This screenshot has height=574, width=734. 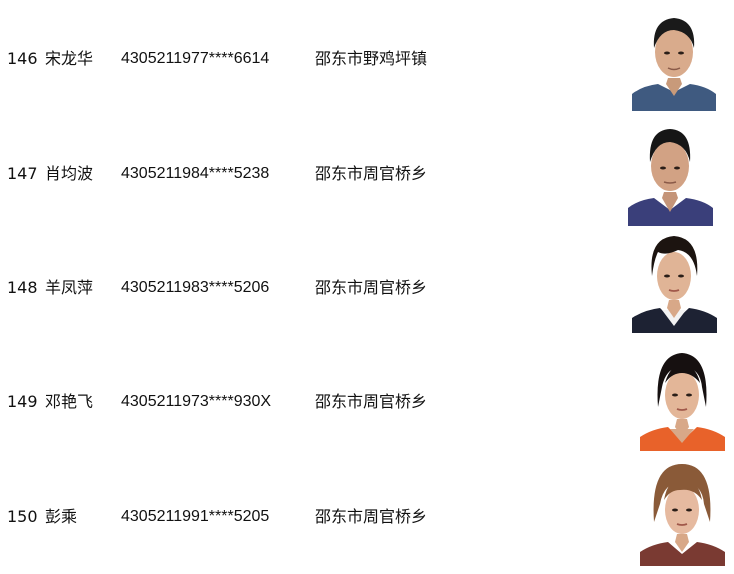 I want to click on record-name: 宋龙华, so click(x=69, y=58).